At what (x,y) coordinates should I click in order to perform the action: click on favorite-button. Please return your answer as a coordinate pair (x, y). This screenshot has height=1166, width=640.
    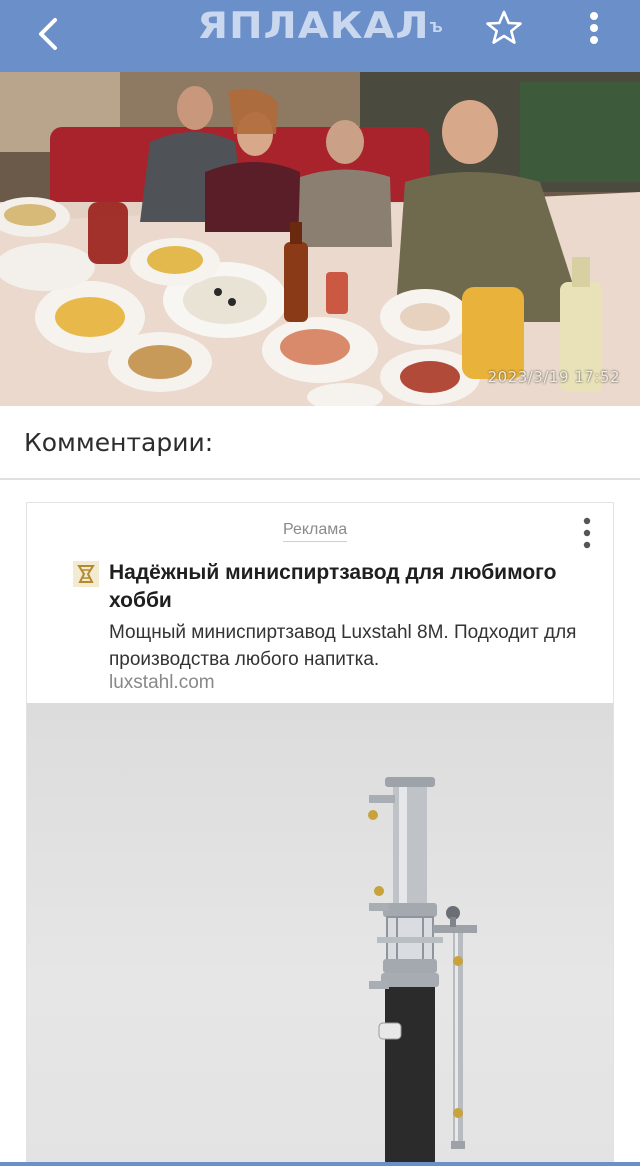
    Looking at the image, I should click on (504, 28).